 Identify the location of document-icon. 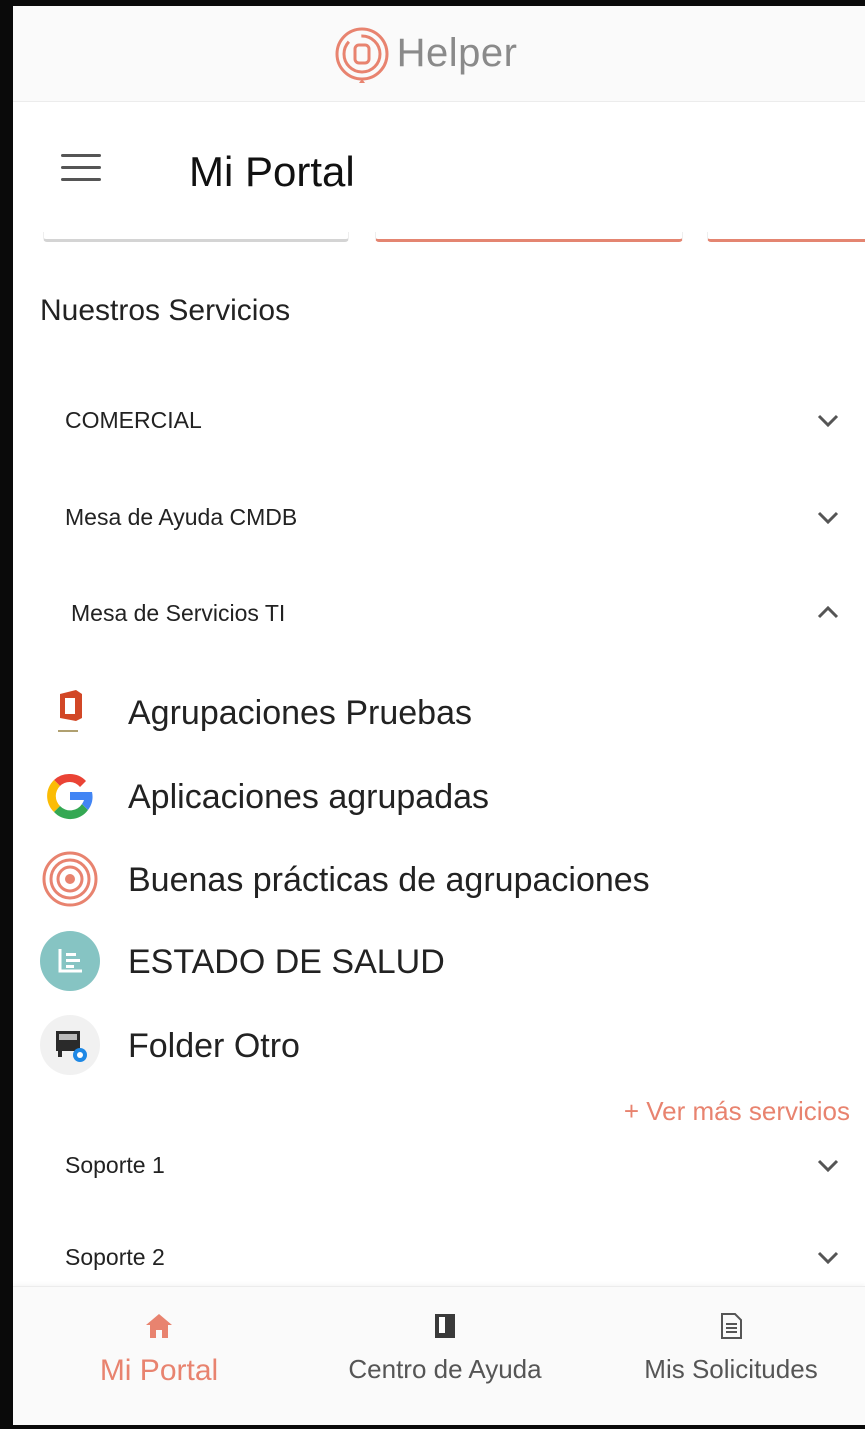
(731, 1326).